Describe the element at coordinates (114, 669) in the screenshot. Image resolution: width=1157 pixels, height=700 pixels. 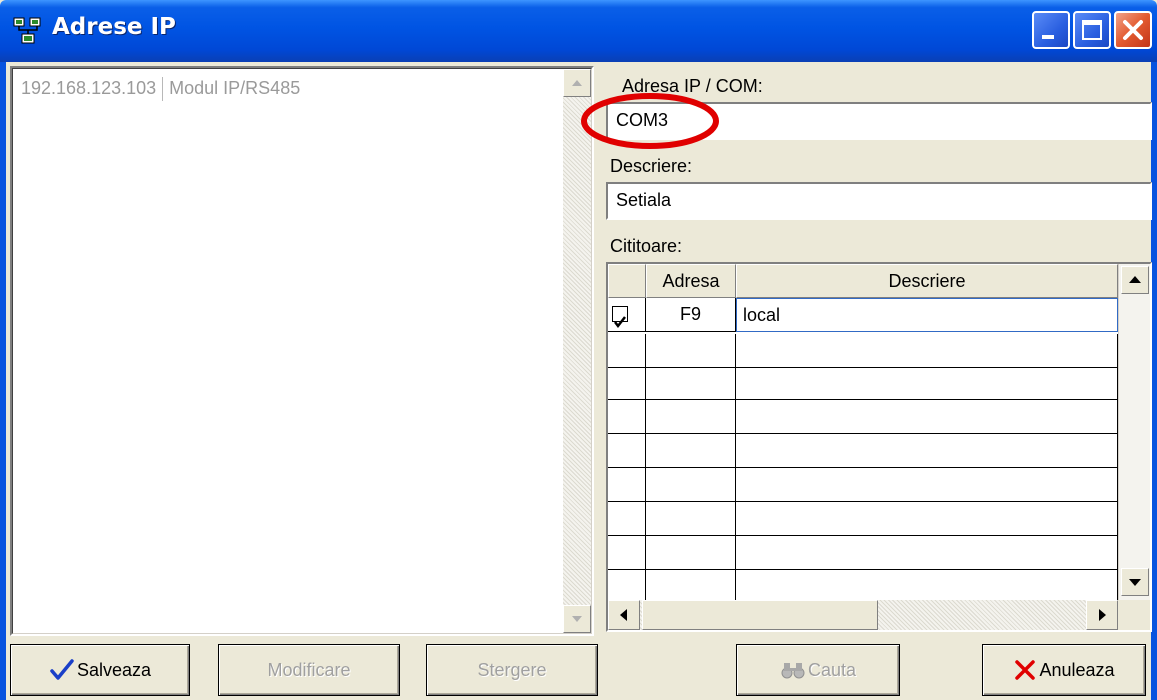
I see `save-button-label: Salveaza` at that location.